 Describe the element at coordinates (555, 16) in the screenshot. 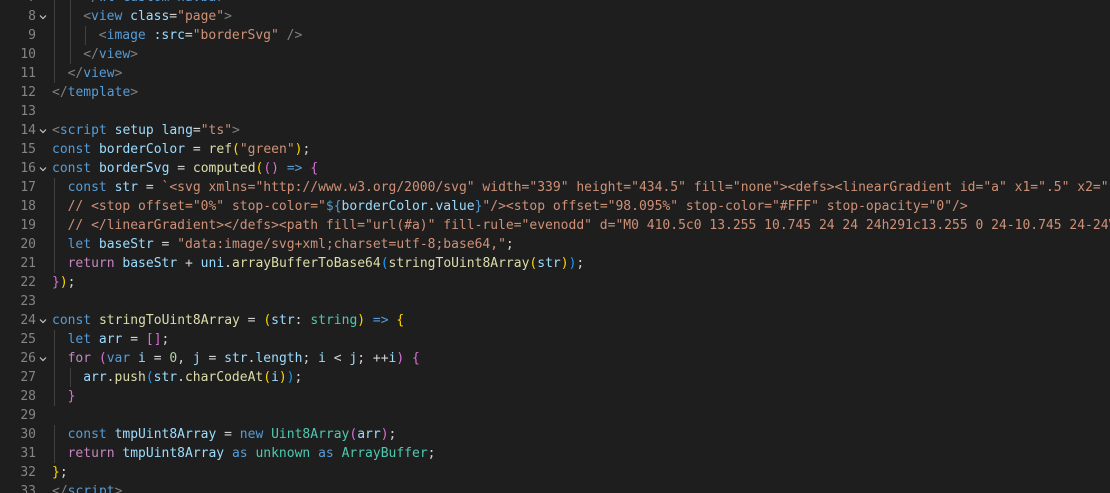

I see `code-line: 8 <view class="page">` at that location.